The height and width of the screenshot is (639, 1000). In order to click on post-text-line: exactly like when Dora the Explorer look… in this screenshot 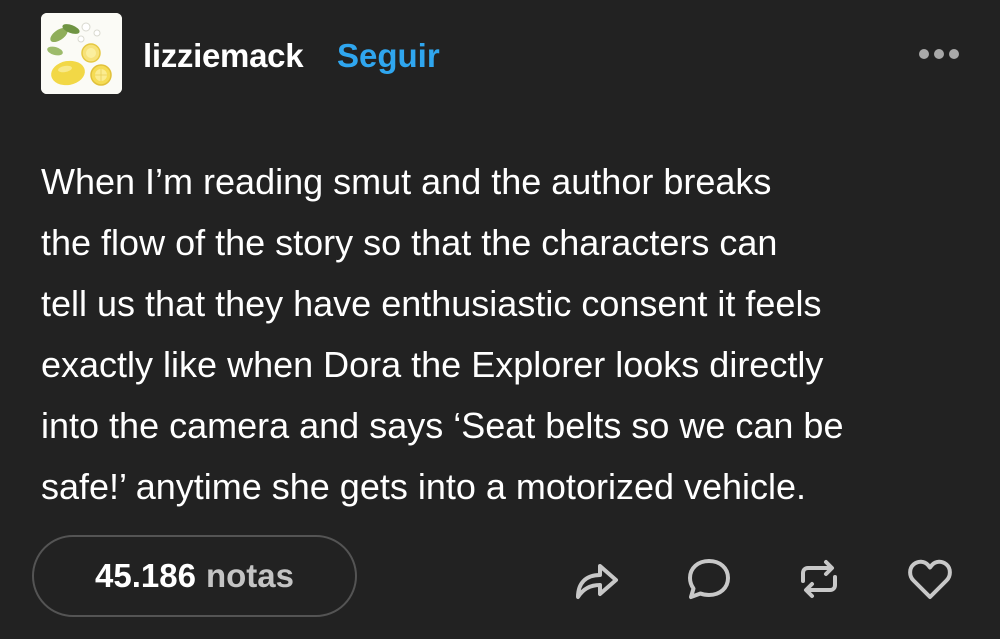, I will do `click(432, 364)`.